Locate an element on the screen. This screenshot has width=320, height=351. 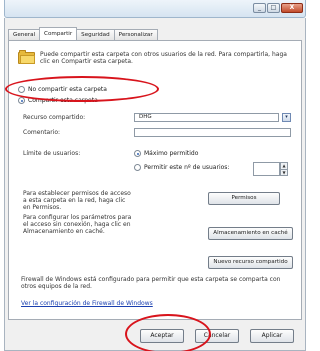
share-name-field: DHG is located at coordinates (206, 117).